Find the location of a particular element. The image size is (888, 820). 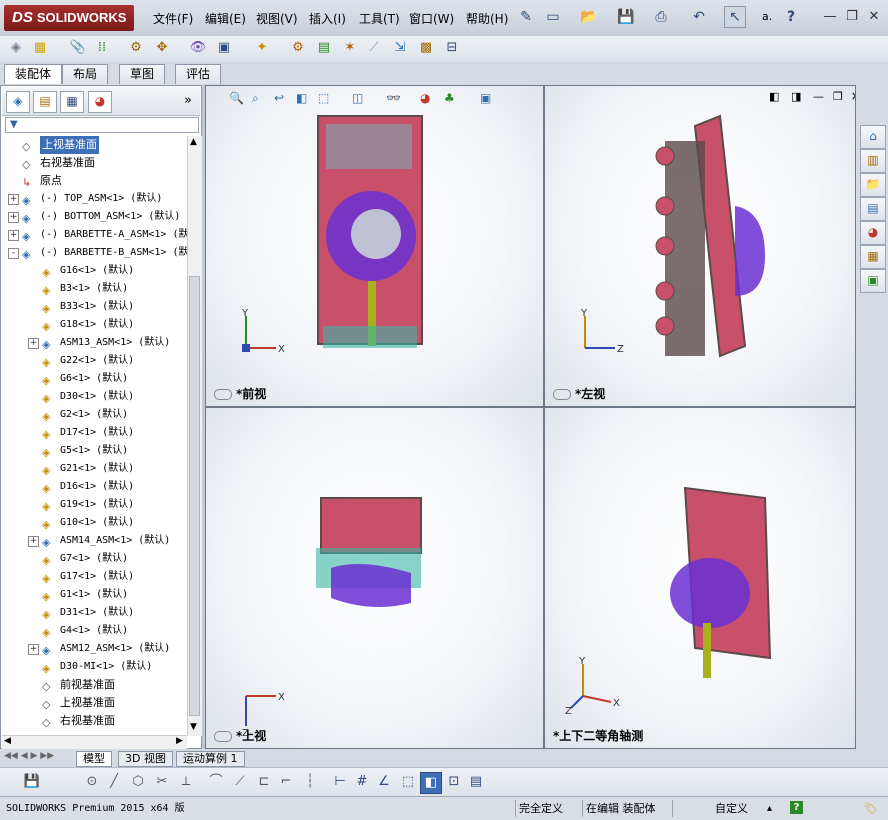

tree-node: - ◈ (-) BARBETTE-B_ASM<1> (默 is located at coordinates (94, 253).